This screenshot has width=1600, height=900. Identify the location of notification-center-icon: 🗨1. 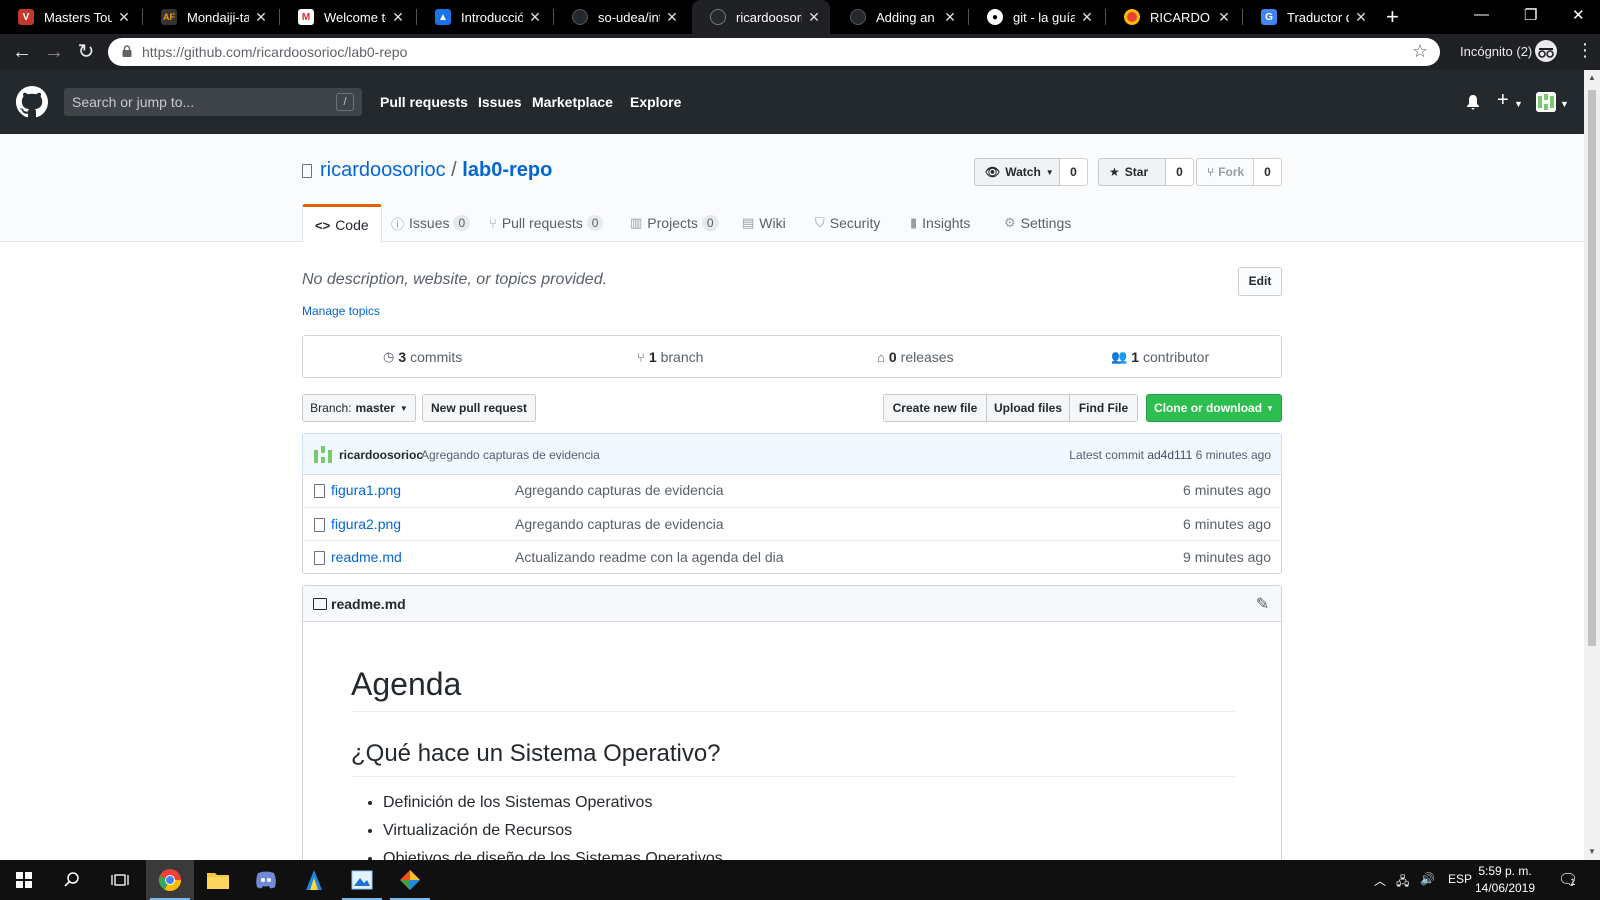
(1568, 880).